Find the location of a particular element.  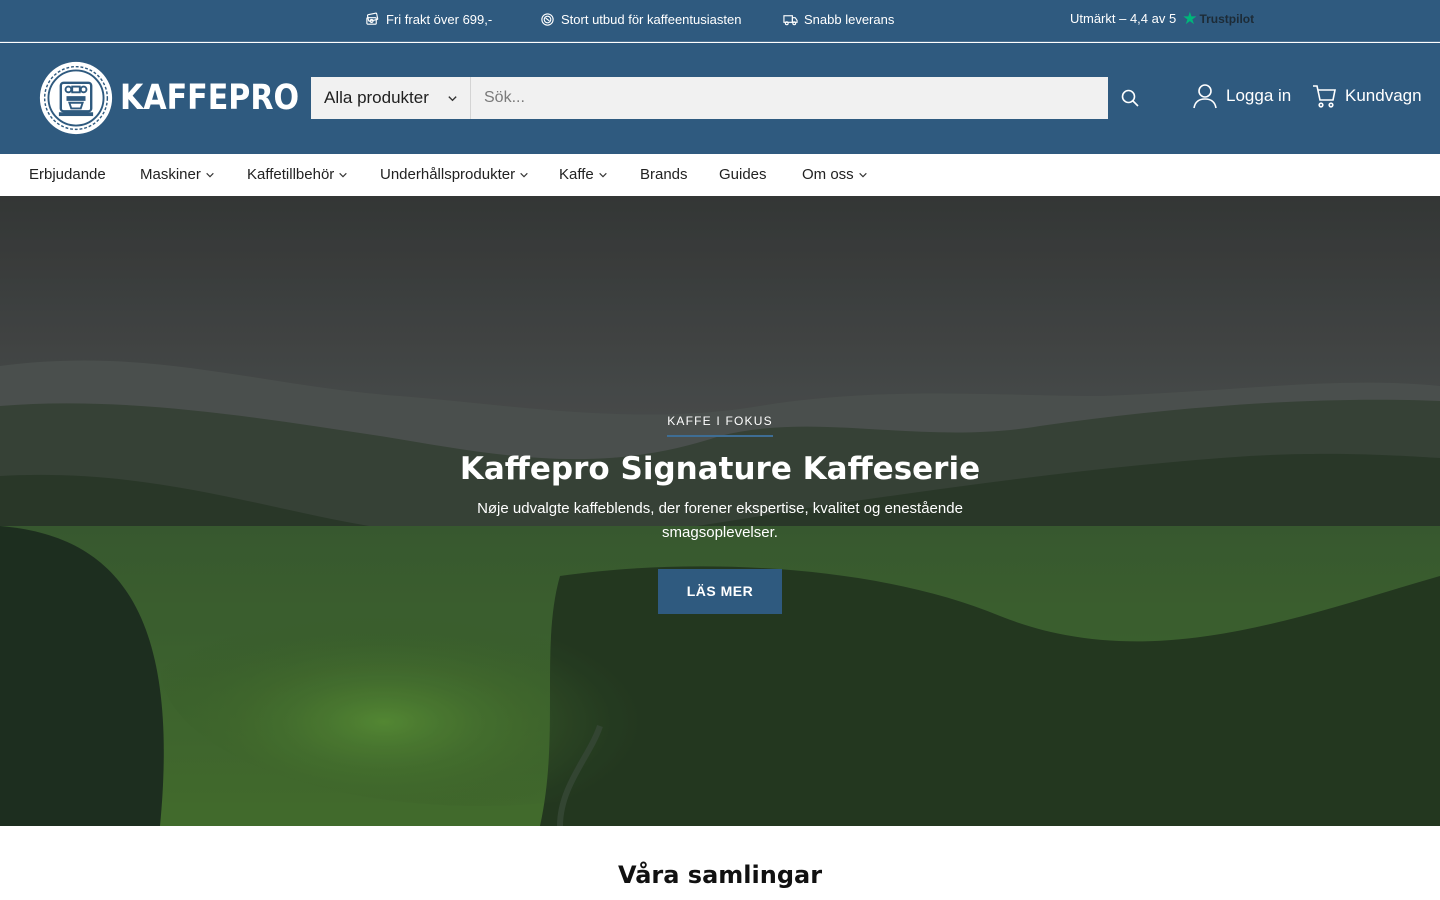

trustpilot-rating: Utmärkt – 4,4 av 5 ★ Trustpilot is located at coordinates (1162, 18).